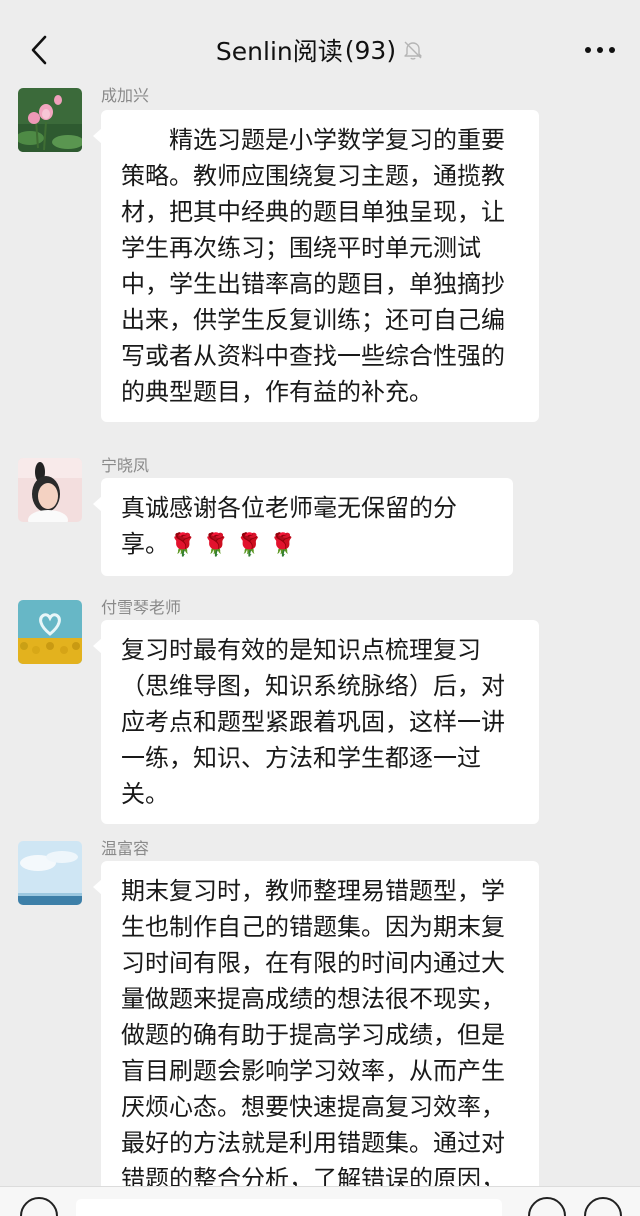 The height and width of the screenshot is (1216, 640). I want to click on woman-avatar, so click(50, 490).